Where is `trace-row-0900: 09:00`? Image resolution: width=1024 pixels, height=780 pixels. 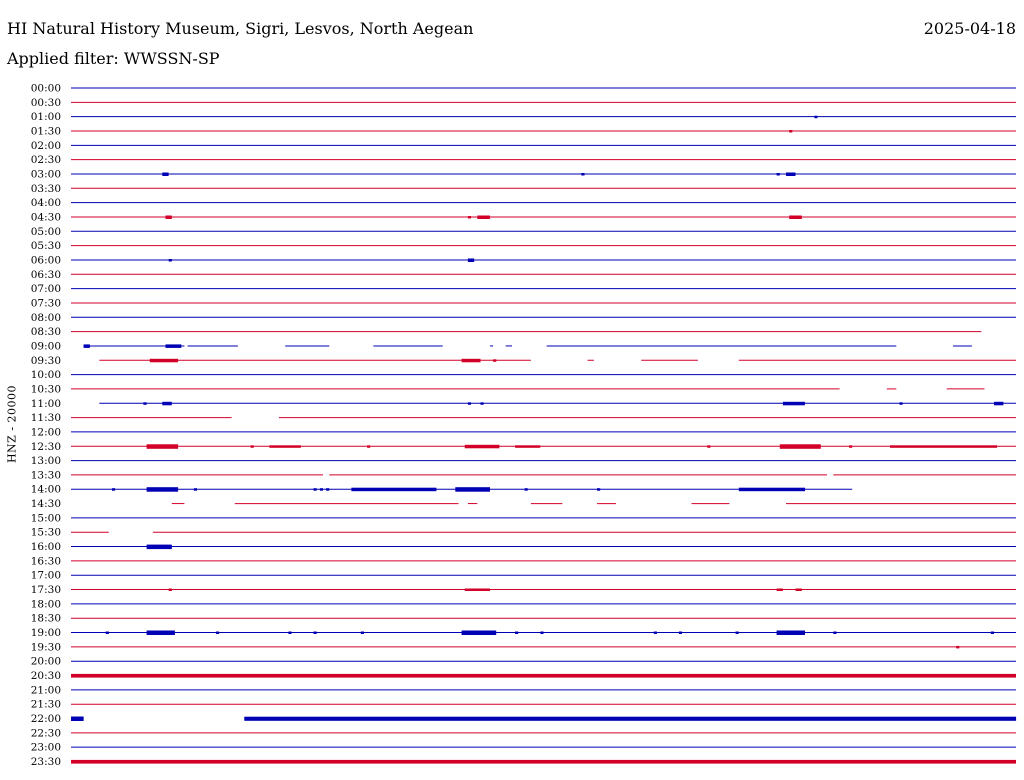 trace-row-0900: 09:00 is located at coordinates (501, 346).